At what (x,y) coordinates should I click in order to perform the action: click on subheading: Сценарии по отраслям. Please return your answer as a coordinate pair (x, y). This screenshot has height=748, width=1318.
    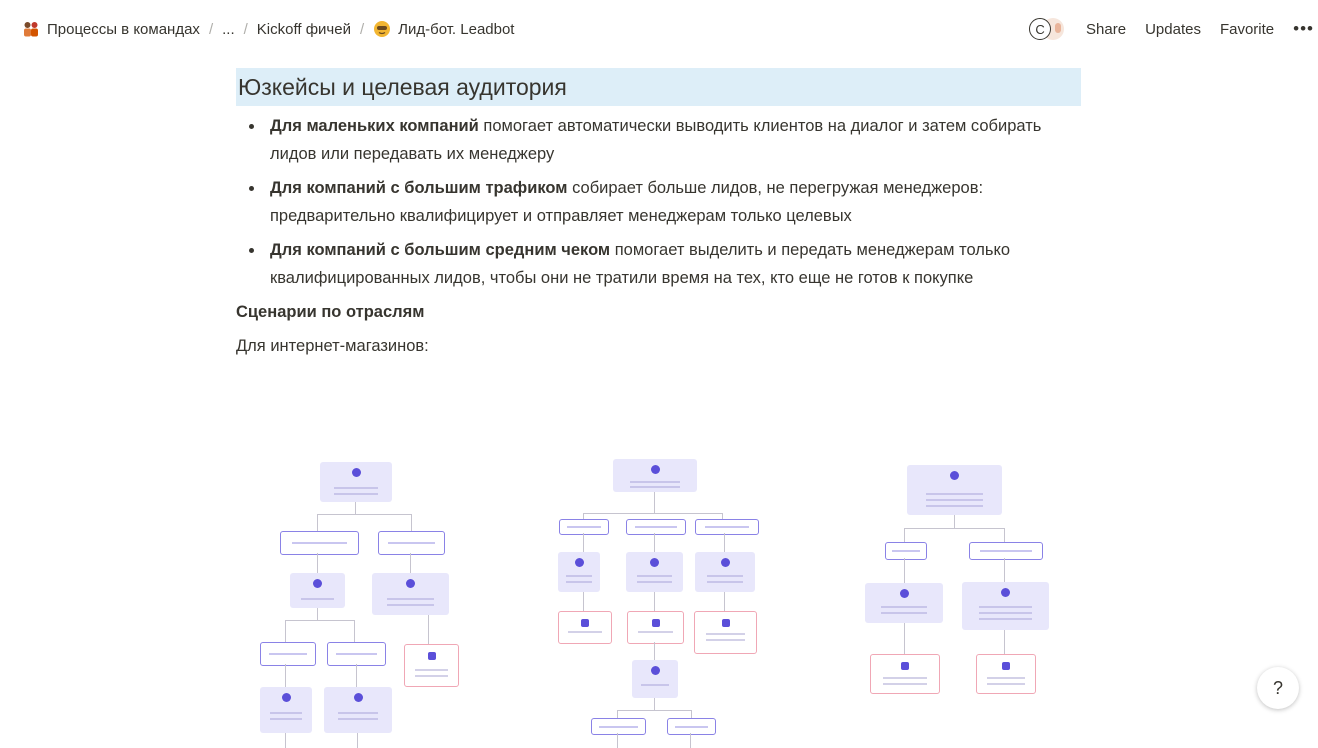
    Looking at the image, I should click on (330, 312).